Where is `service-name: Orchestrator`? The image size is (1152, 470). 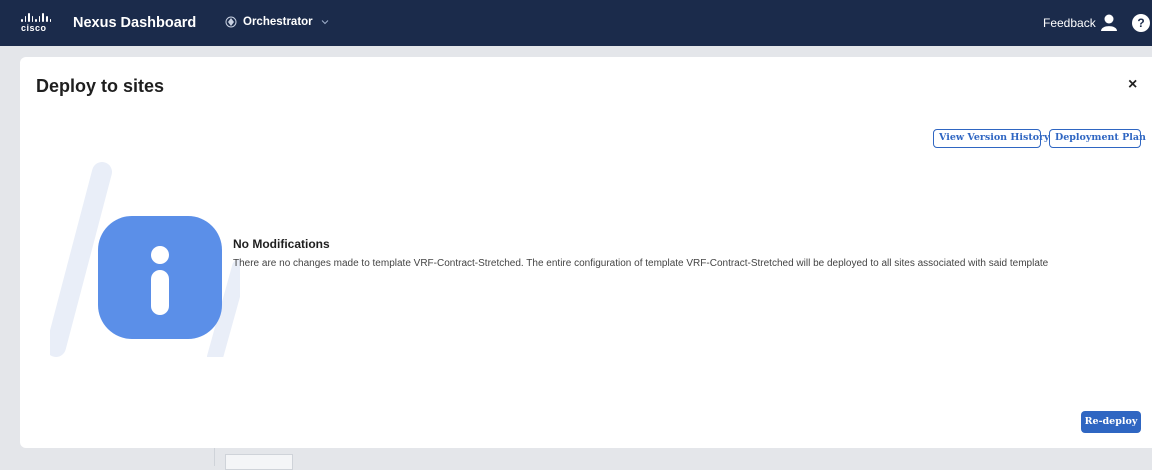
service-name: Orchestrator is located at coordinates (278, 22).